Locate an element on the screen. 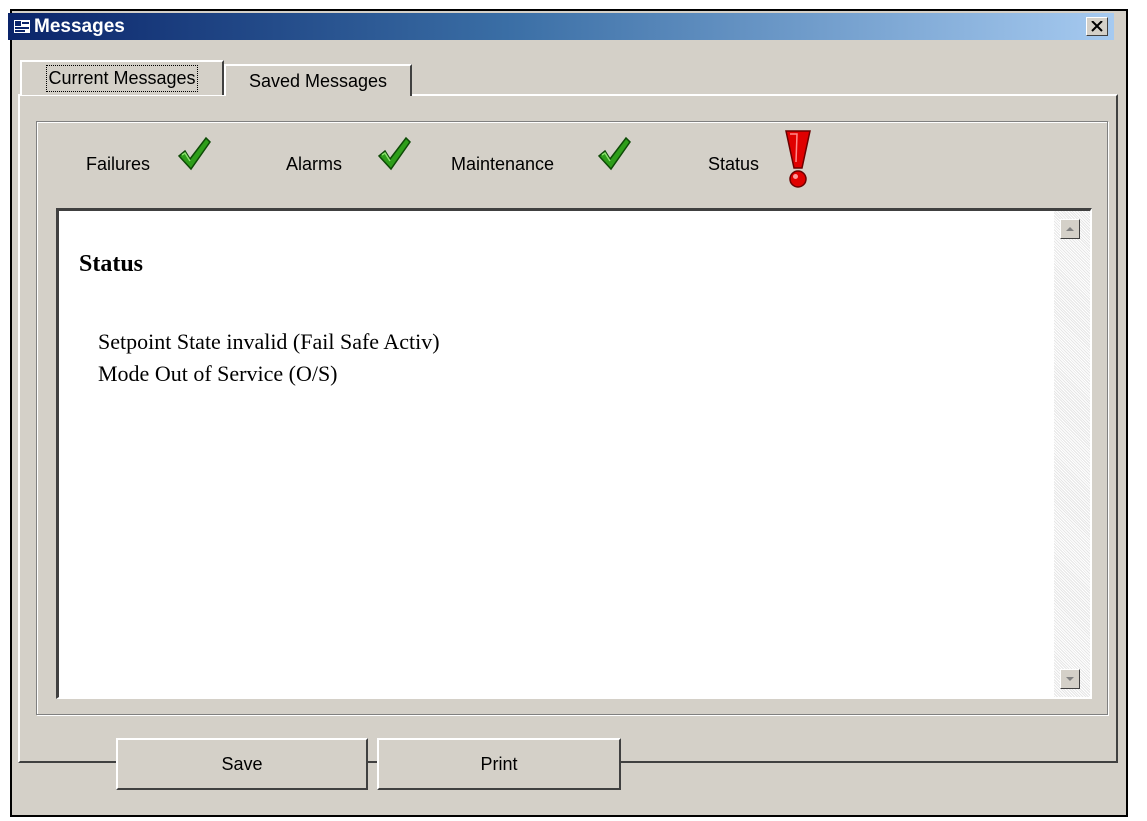 The height and width of the screenshot is (821, 1147). arrow-up-icon is located at coordinates (1070, 229).